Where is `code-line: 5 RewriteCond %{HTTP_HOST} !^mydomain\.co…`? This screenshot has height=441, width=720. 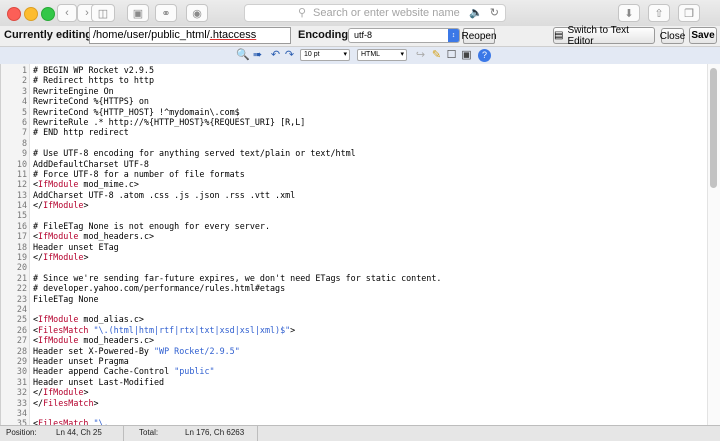 code-line: 5 RewriteCond %{HTTP_HOST} !^mydomain\.co… is located at coordinates (351, 112).